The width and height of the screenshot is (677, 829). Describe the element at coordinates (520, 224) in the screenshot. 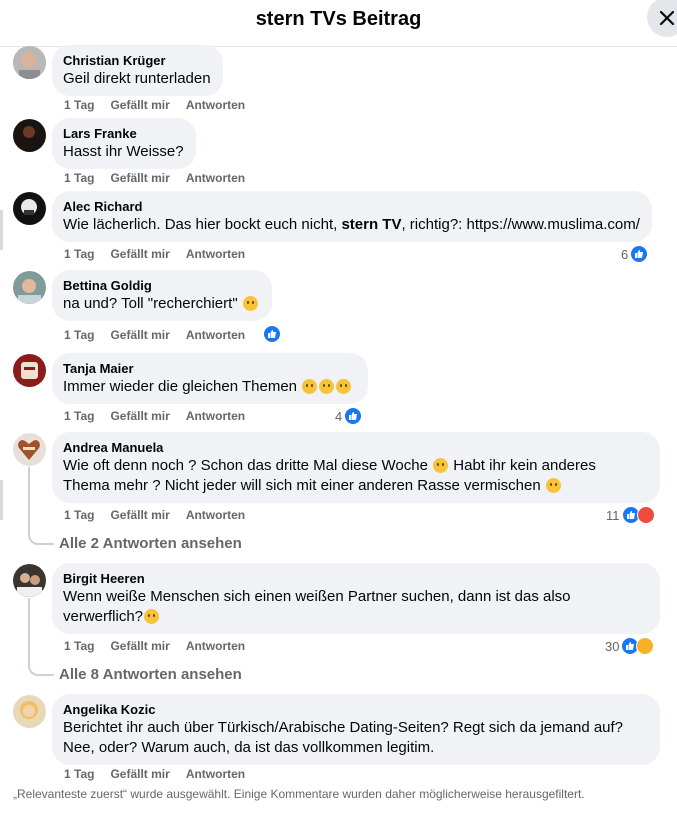

I see `comment-link: , richtig?: https://www.muslima.com/` at that location.